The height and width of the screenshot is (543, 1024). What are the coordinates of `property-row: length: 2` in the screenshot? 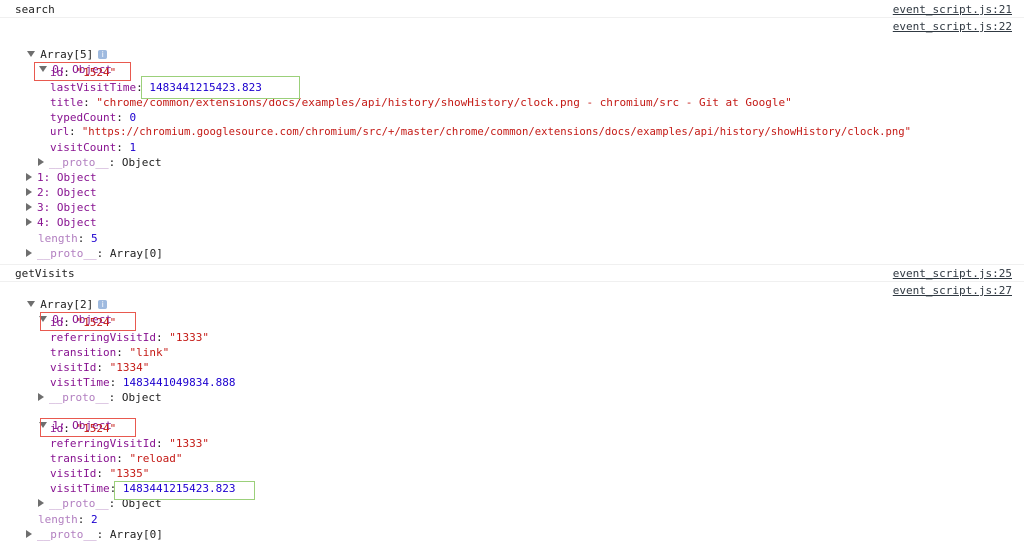 It's located at (68, 519).